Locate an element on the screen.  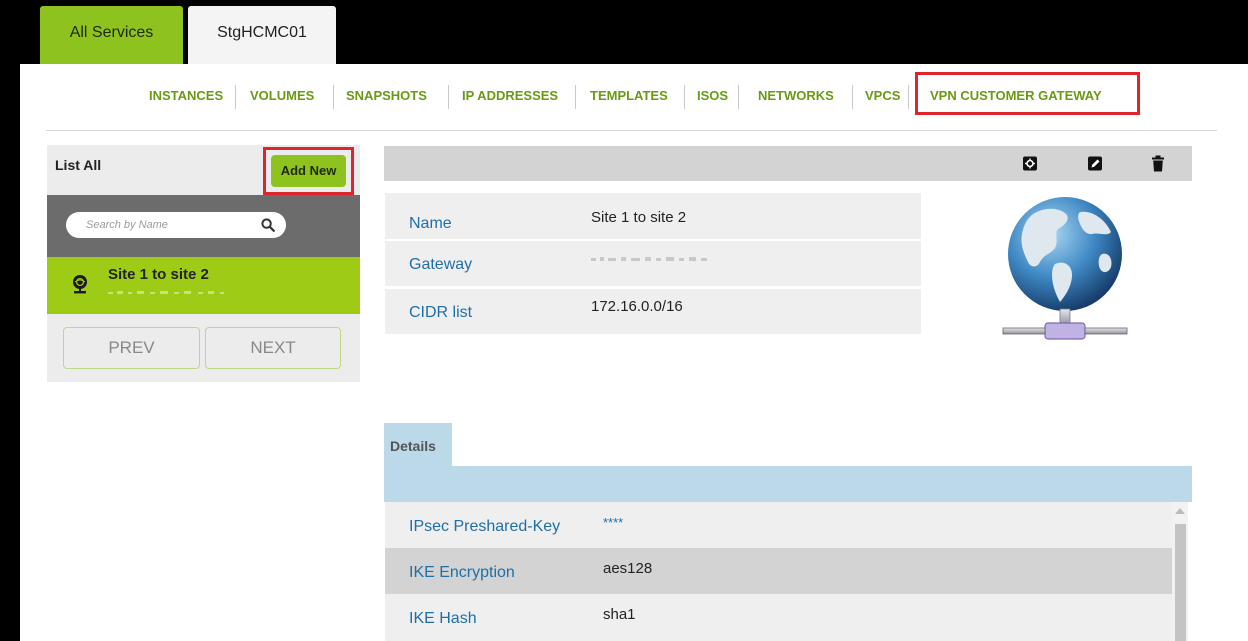
tab-all-services: All Services is located at coordinates (111, 35).